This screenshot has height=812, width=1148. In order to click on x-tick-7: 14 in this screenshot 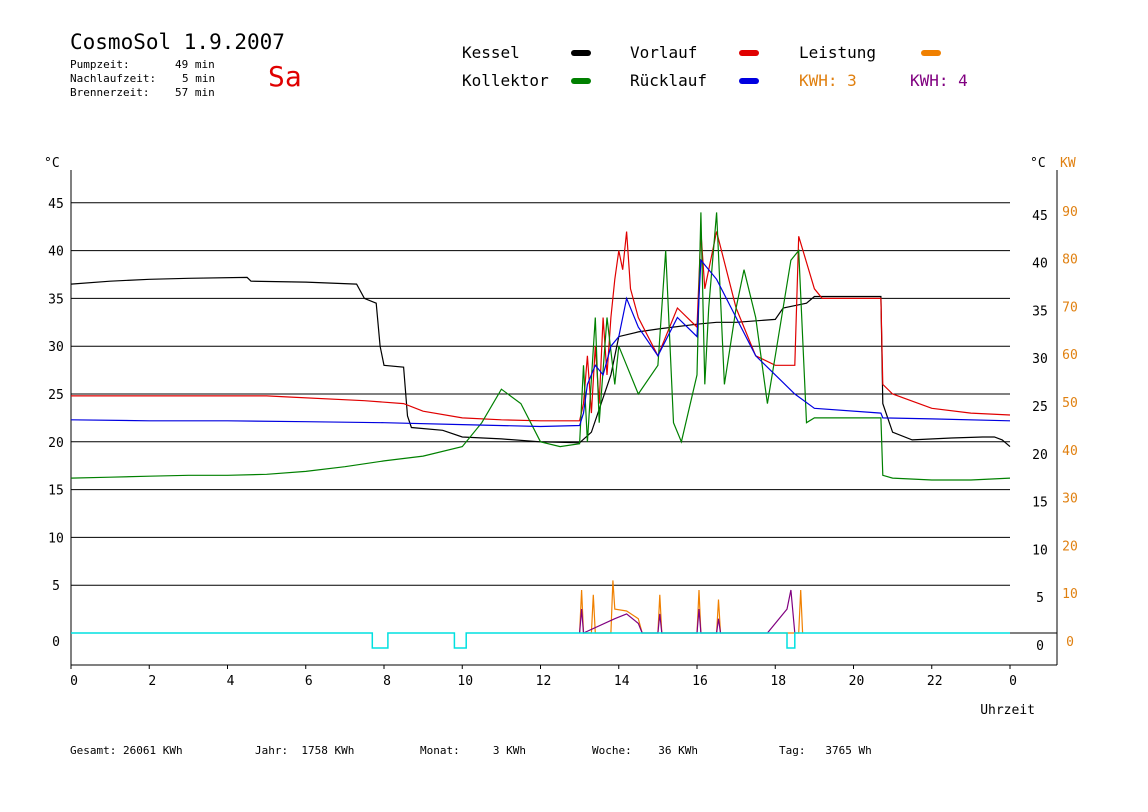, I will do `click(622, 681)`.